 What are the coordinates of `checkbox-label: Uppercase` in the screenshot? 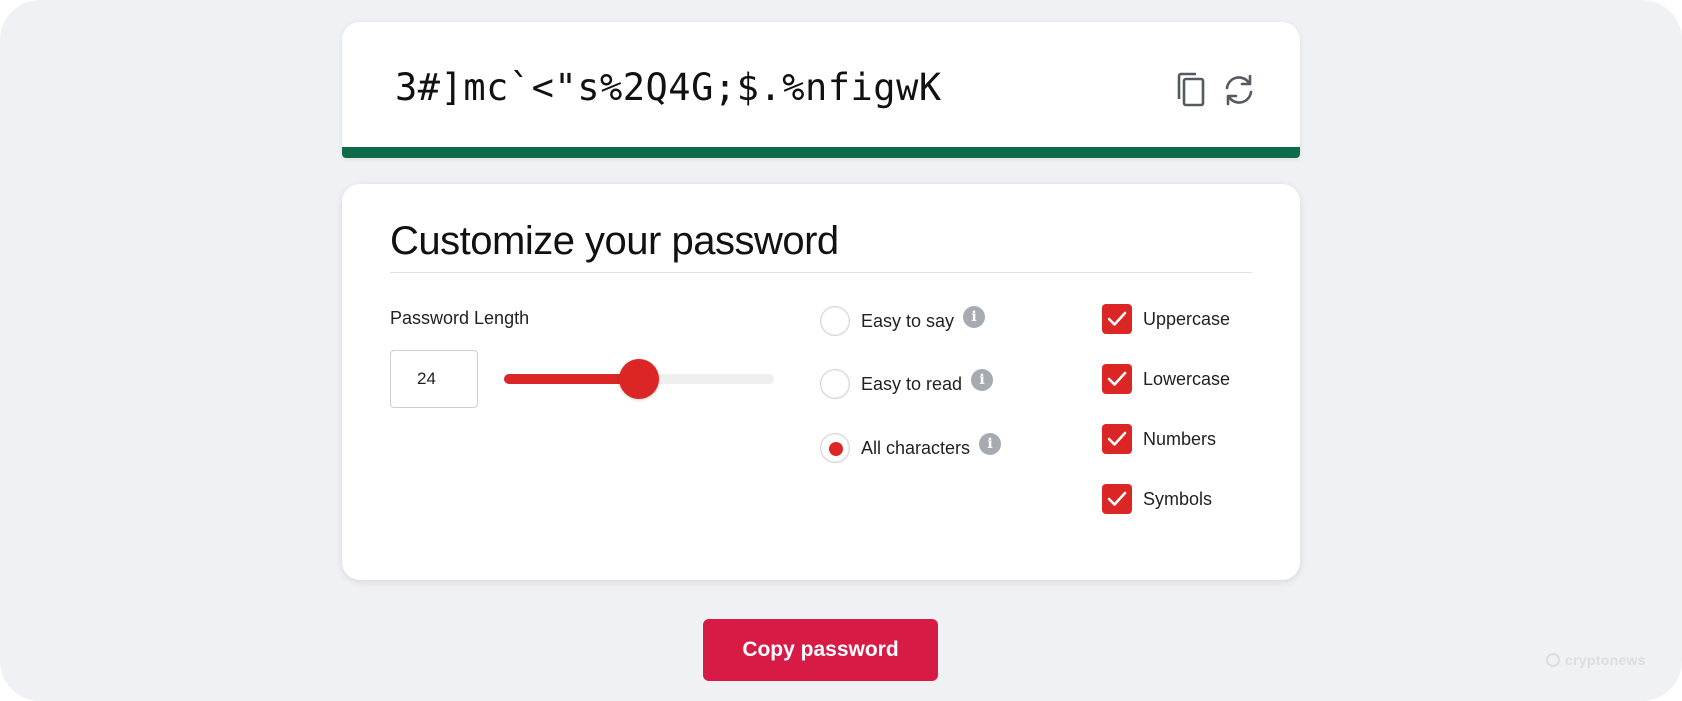 It's located at (1187, 318).